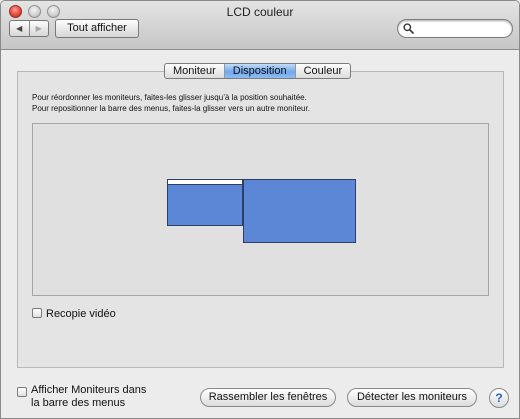 The height and width of the screenshot is (419, 520). What do you see at coordinates (78, 403) in the screenshot?
I see `show-in-menubar-label-line2: la barre des menus` at bounding box center [78, 403].